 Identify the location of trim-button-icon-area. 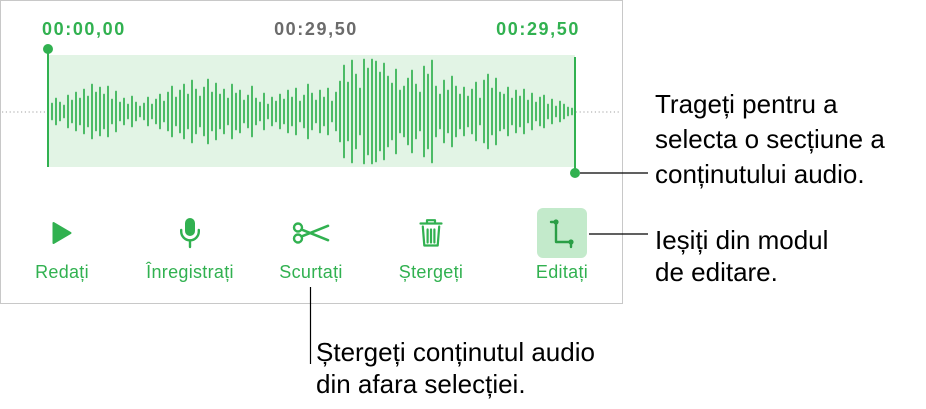
(311, 233).